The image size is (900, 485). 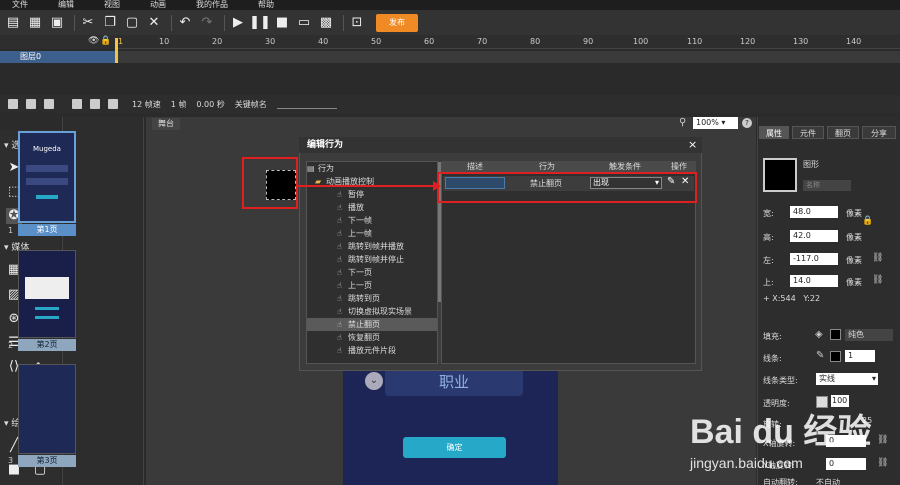 I want to click on menu-edit: 编辑, so click(x=66, y=5).